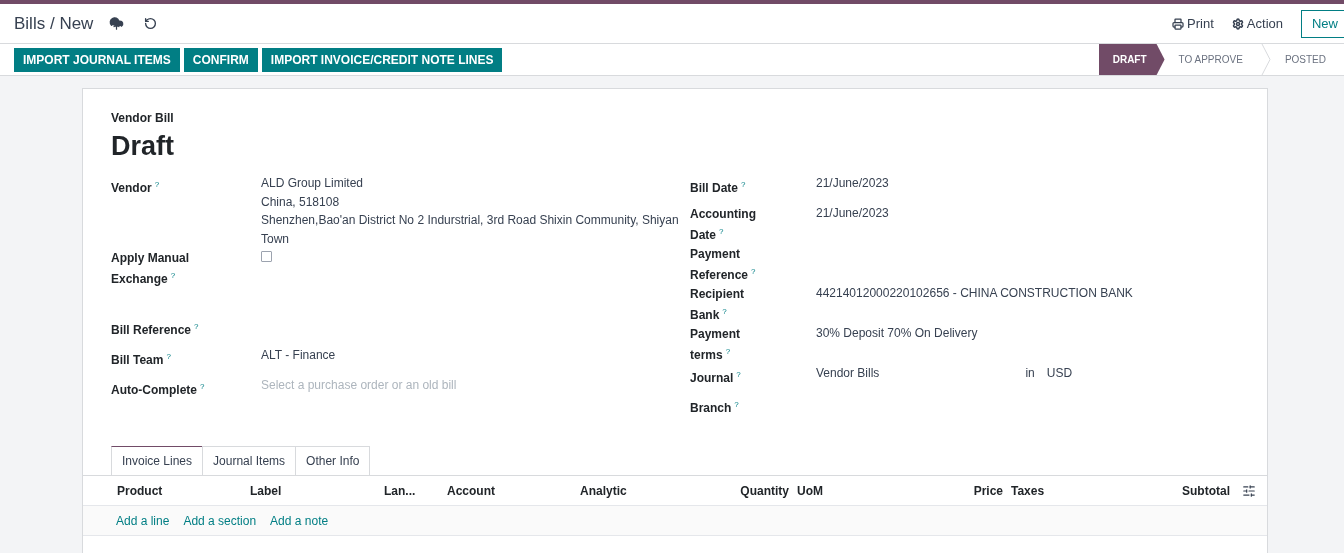 This screenshot has height=553, width=1344. Describe the element at coordinates (143, 118) in the screenshot. I see `form-subtitle: Vendor Bill` at that location.